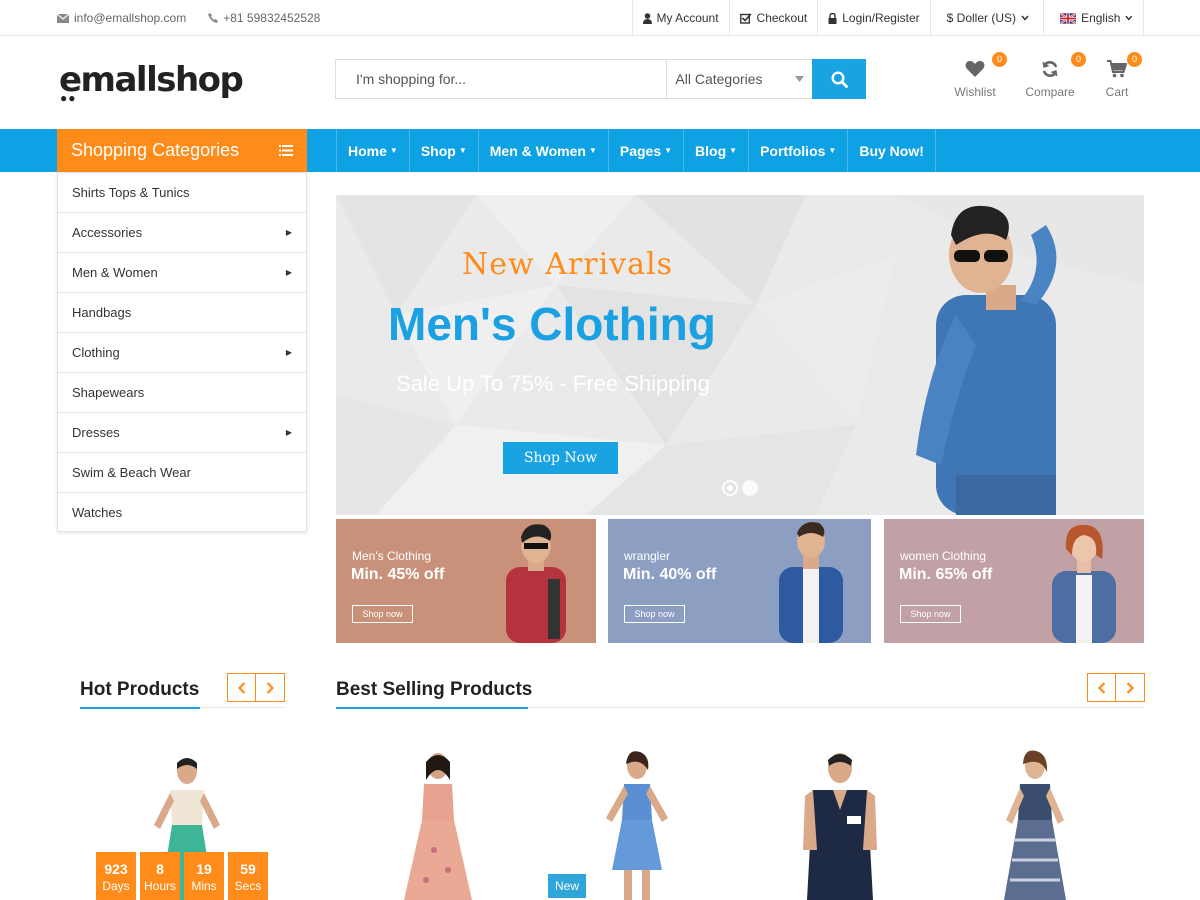 The image size is (1200, 900). Describe the element at coordinates (272, 18) in the screenshot. I see `phone-text: +81 59832452528` at that location.